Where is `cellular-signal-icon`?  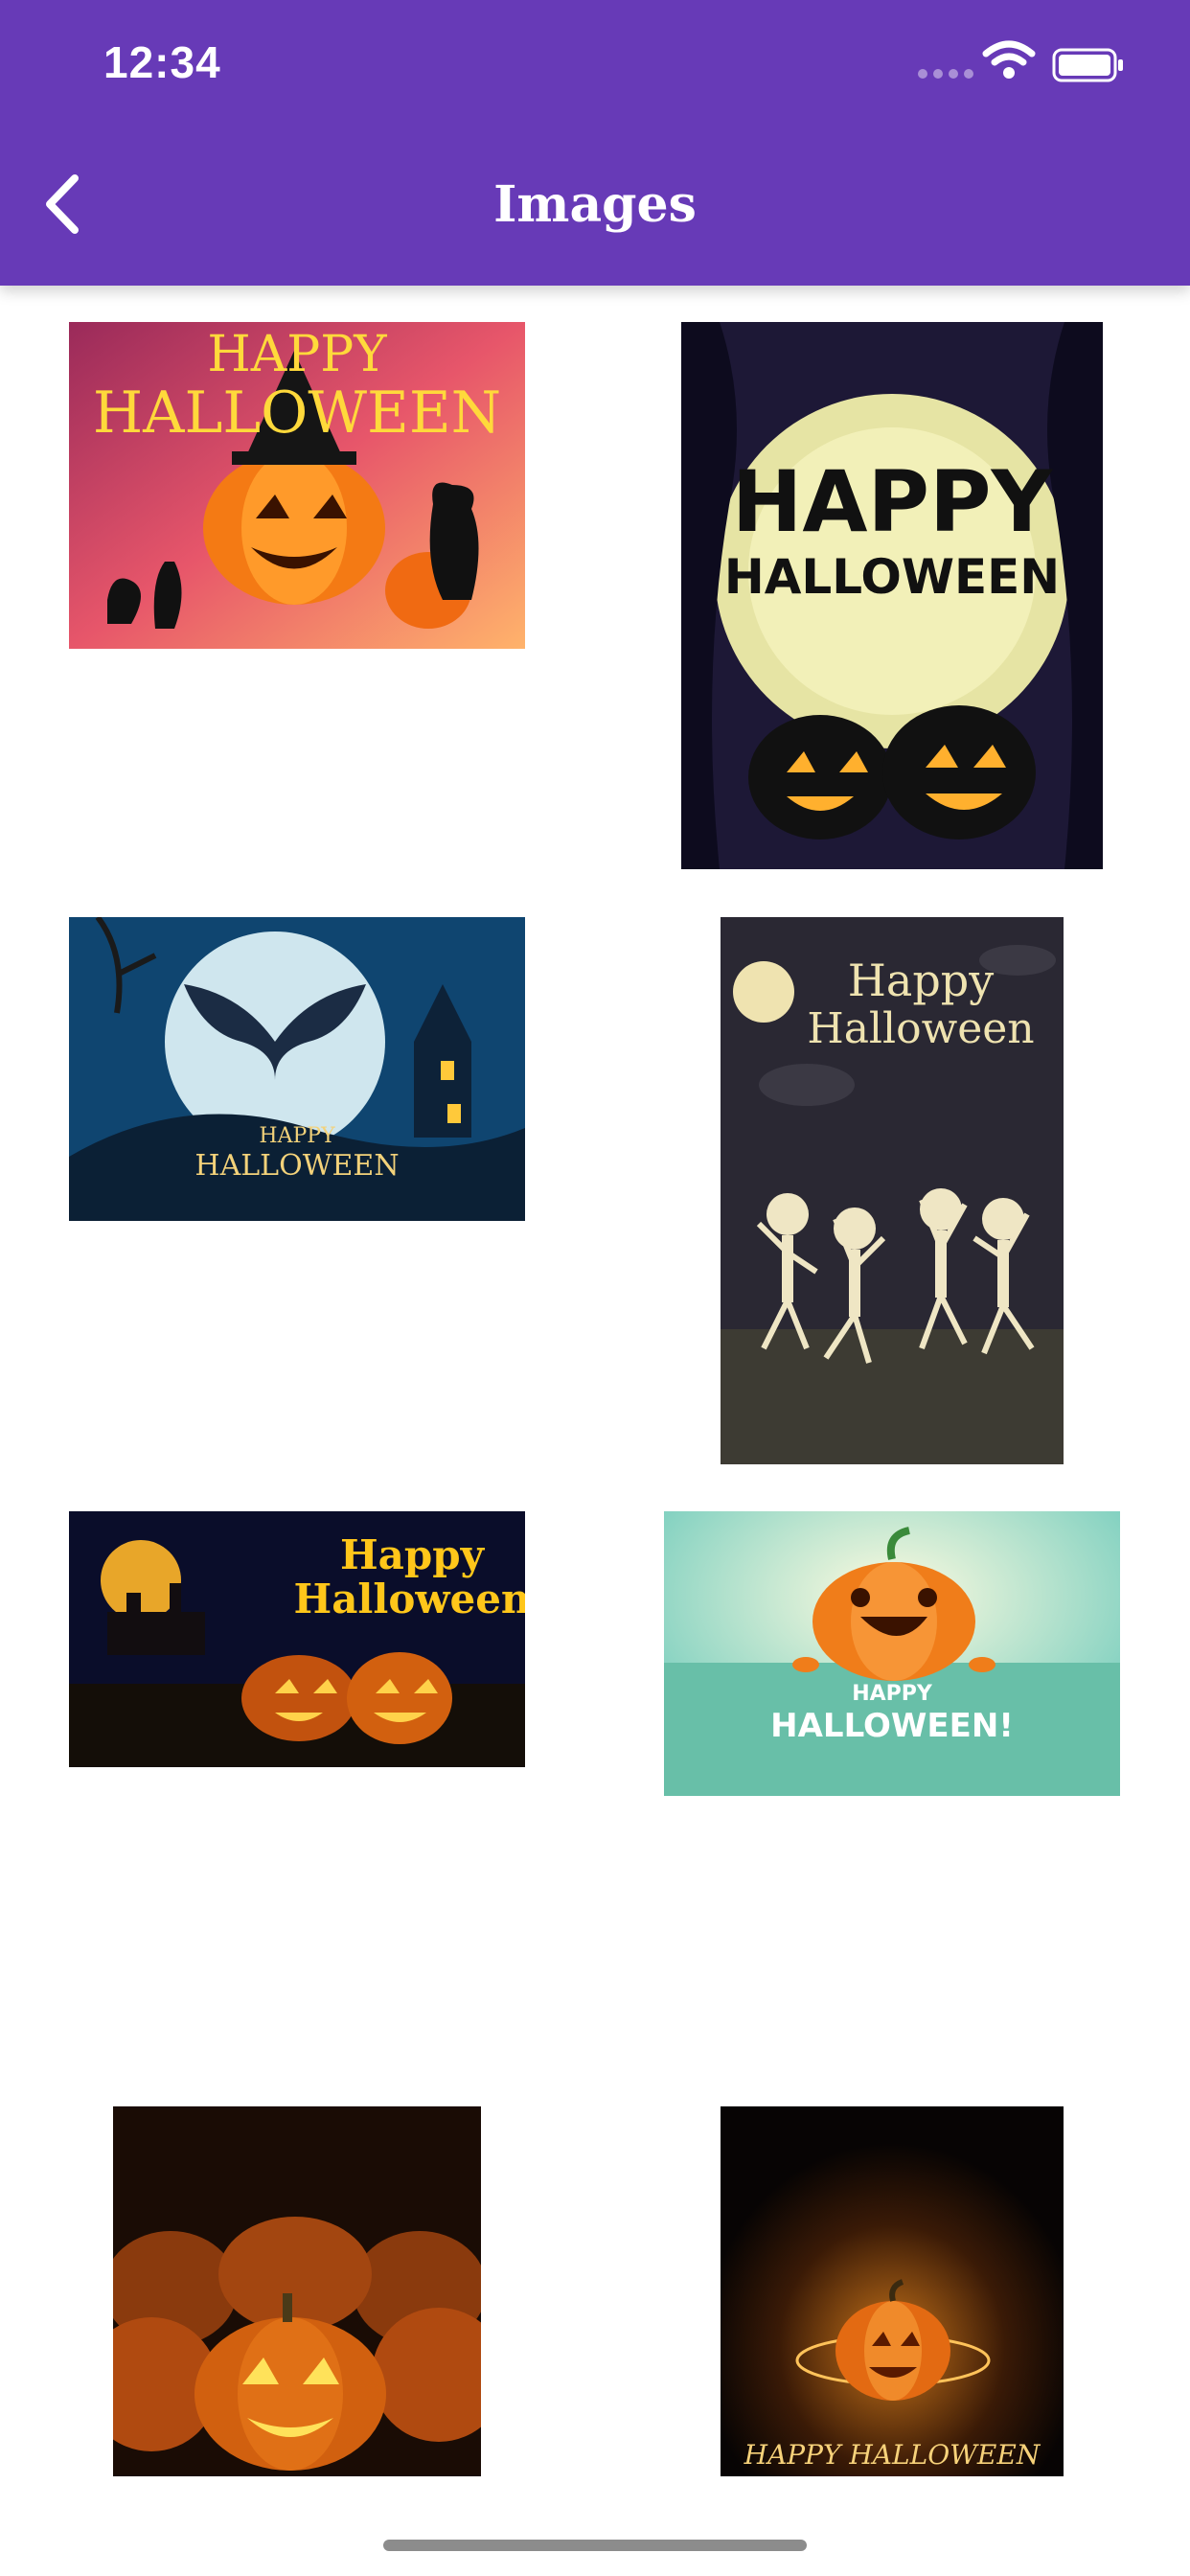 cellular-signal-icon is located at coordinates (946, 74).